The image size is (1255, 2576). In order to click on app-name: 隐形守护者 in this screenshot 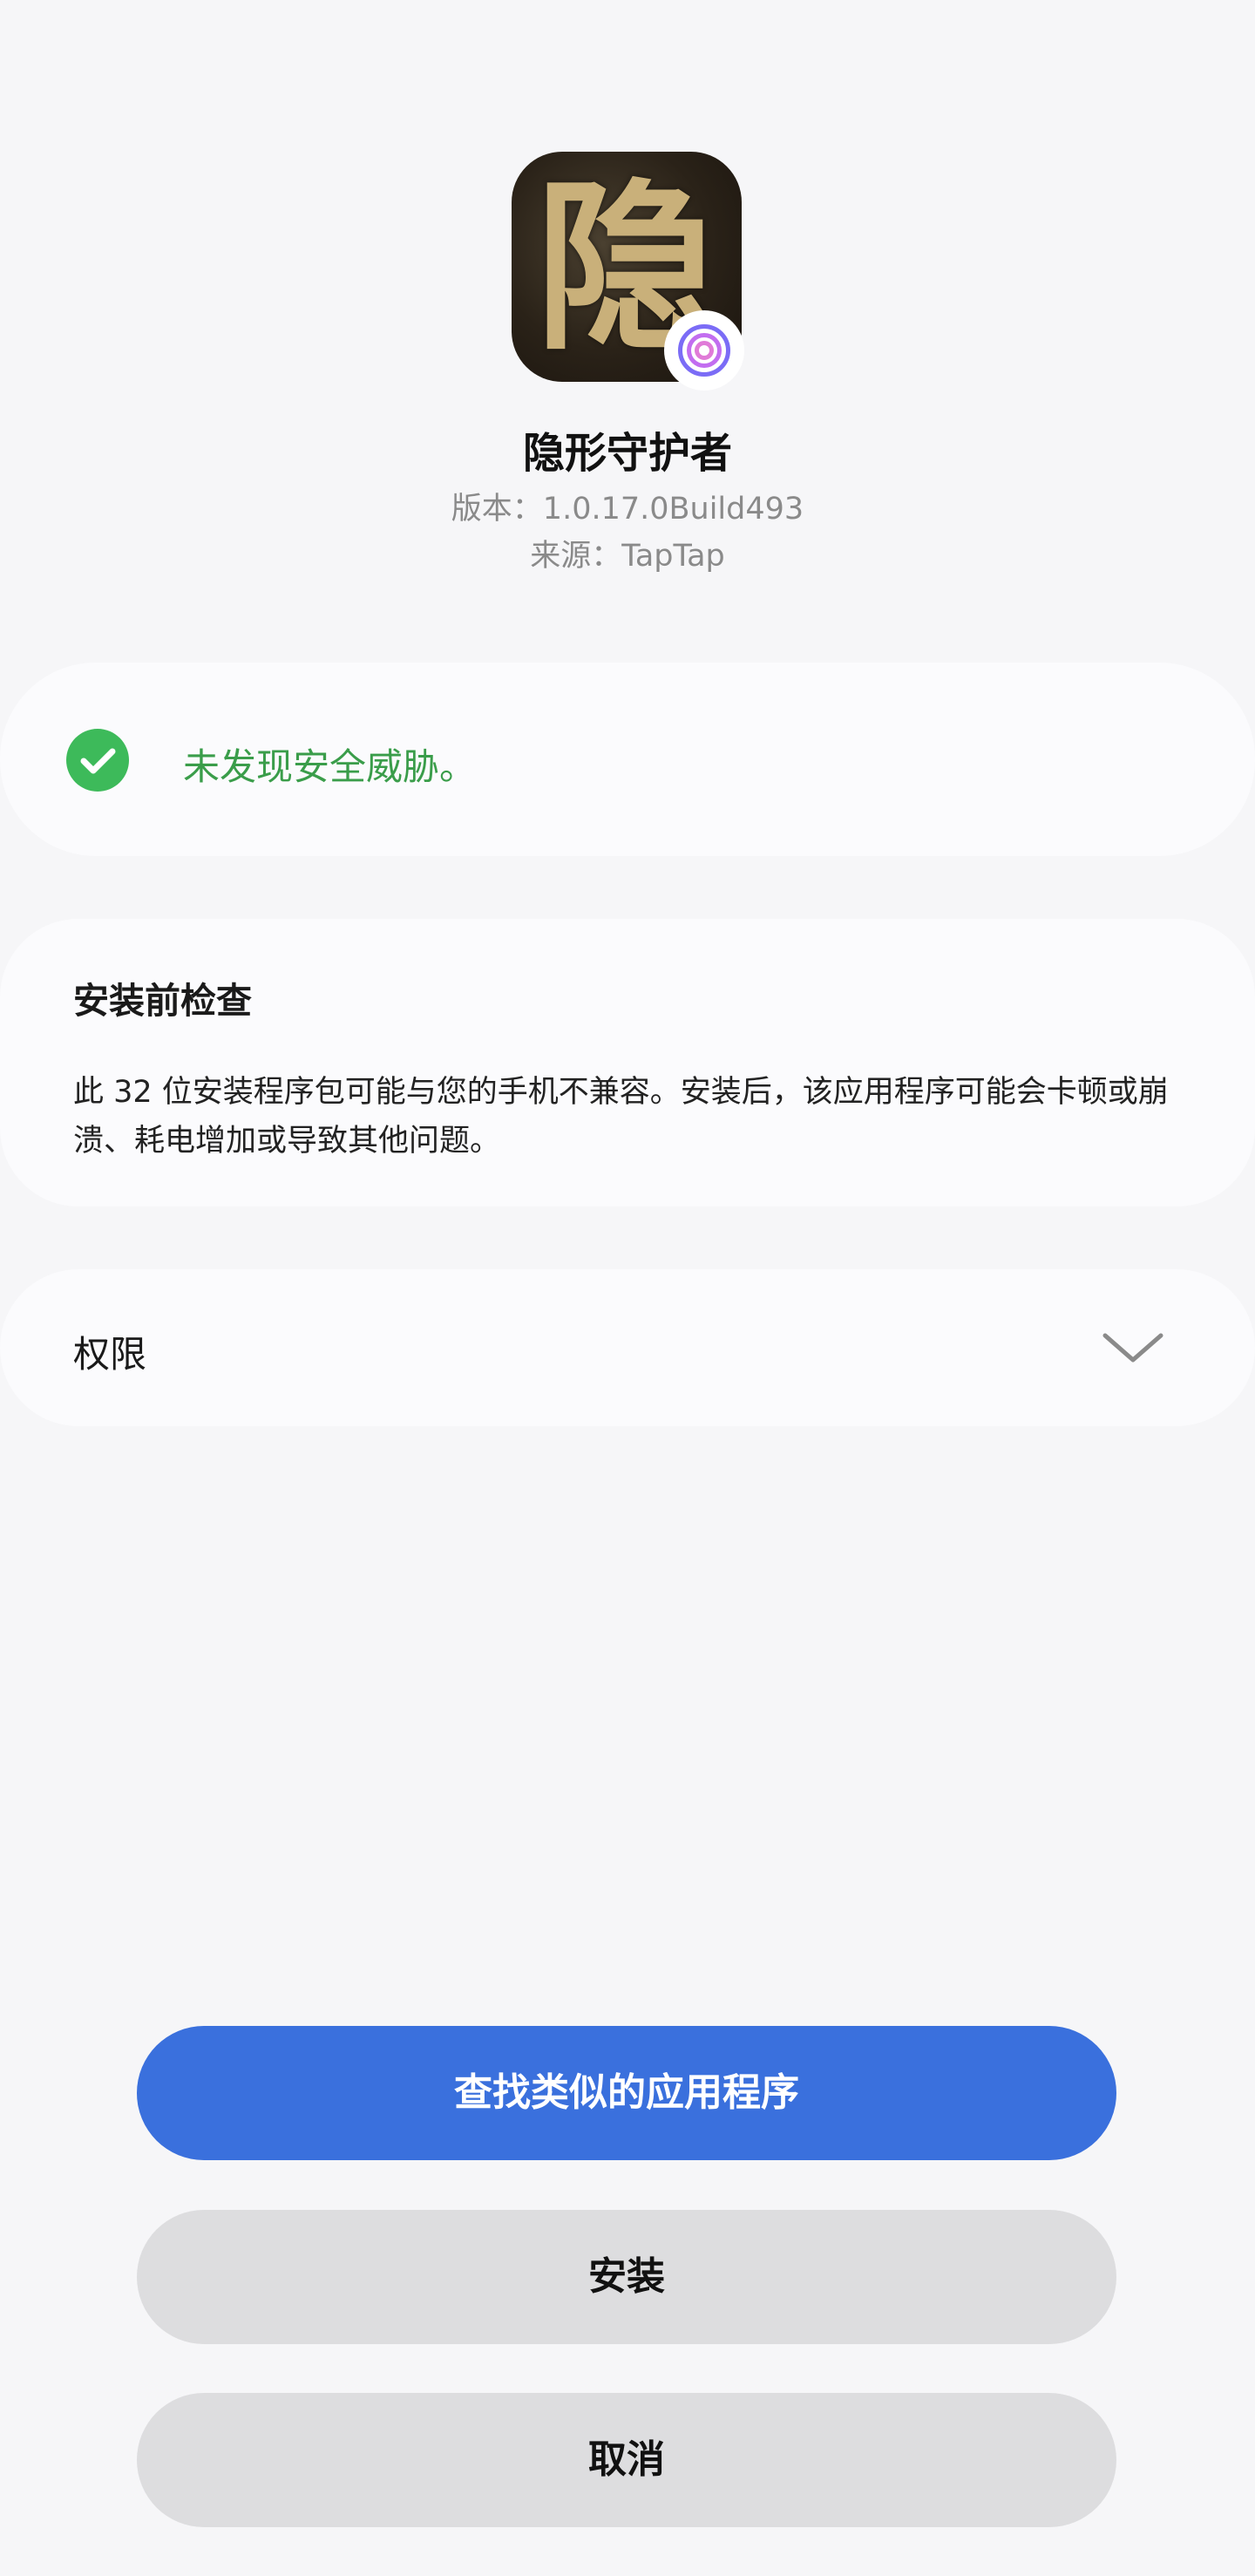, I will do `click(627, 453)`.